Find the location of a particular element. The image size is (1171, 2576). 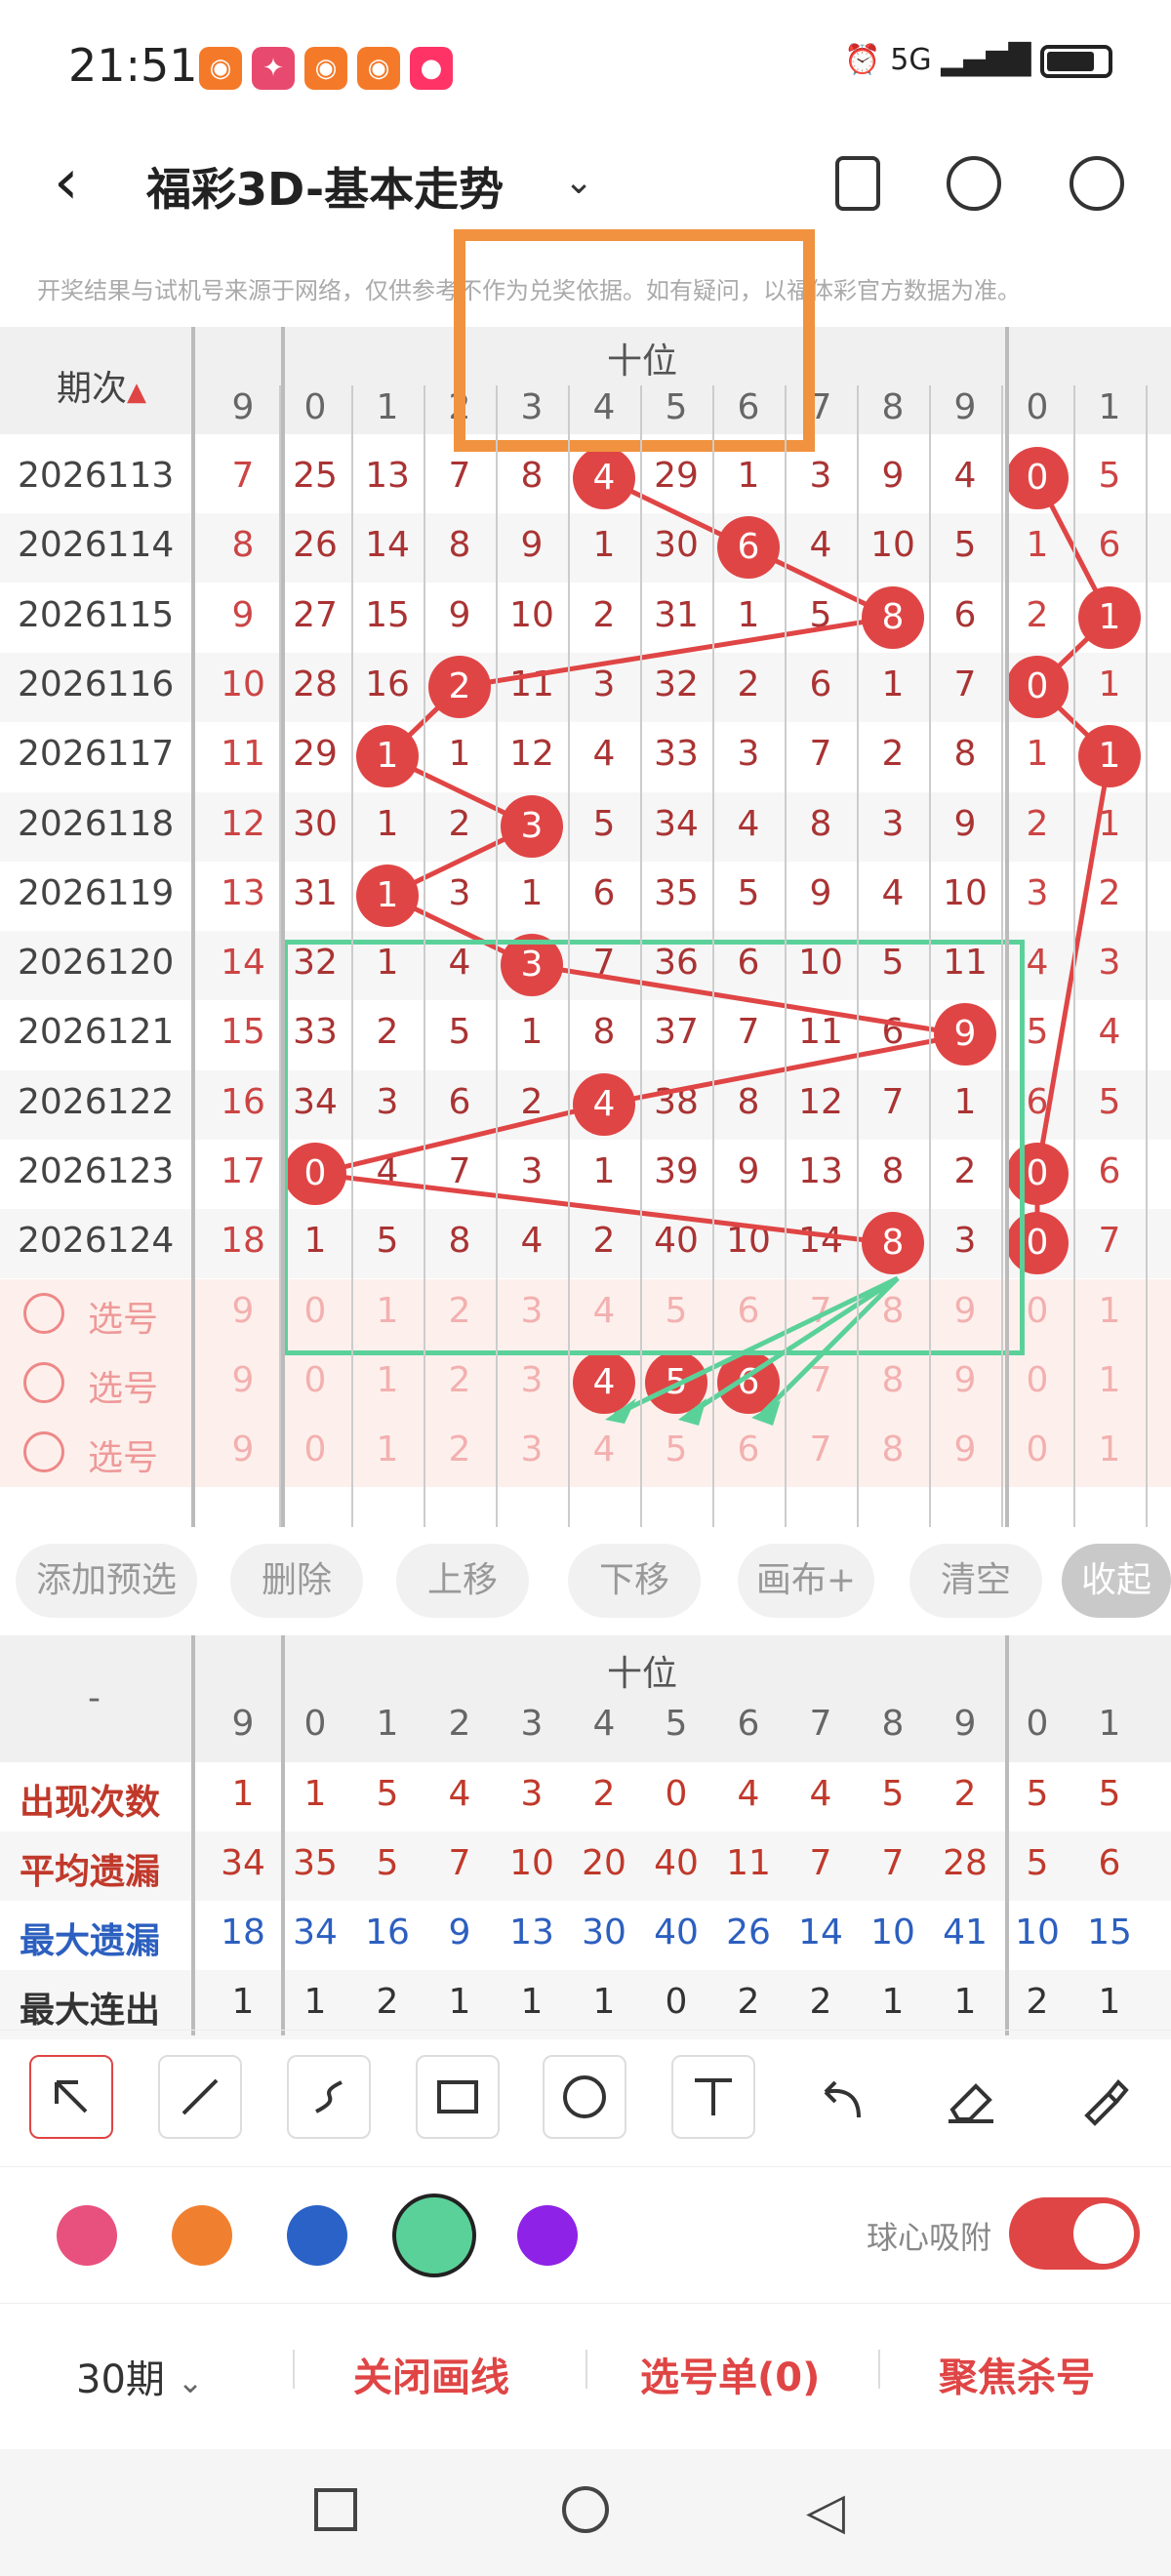

battery-icon is located at coordinates (1076, 61).